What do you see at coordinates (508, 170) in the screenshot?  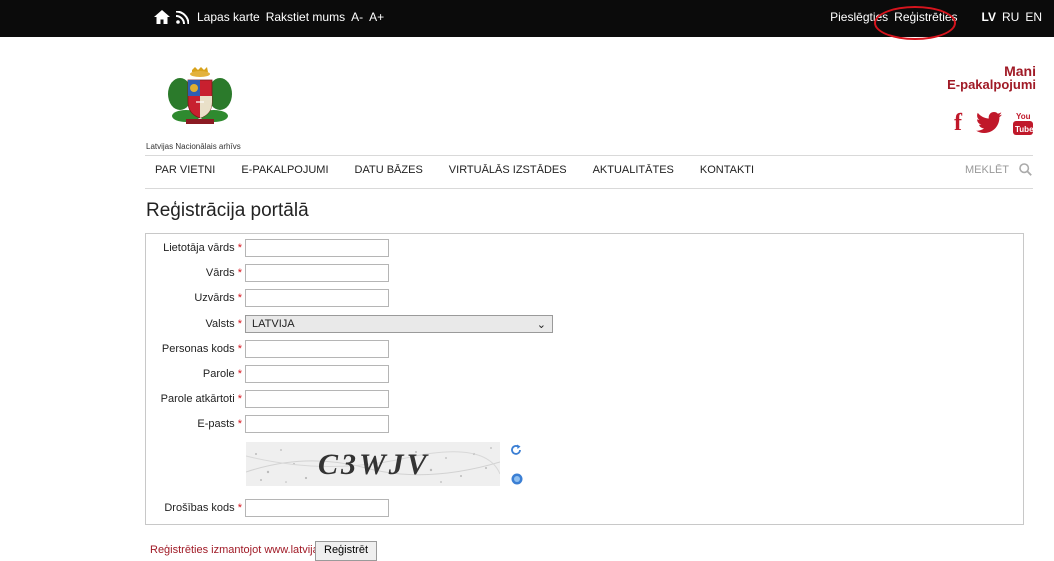 I see `nav-item-virtual-exhibitions: VIRTUĀLĀS IZSTĀDES` at bounding box center [508, 170].